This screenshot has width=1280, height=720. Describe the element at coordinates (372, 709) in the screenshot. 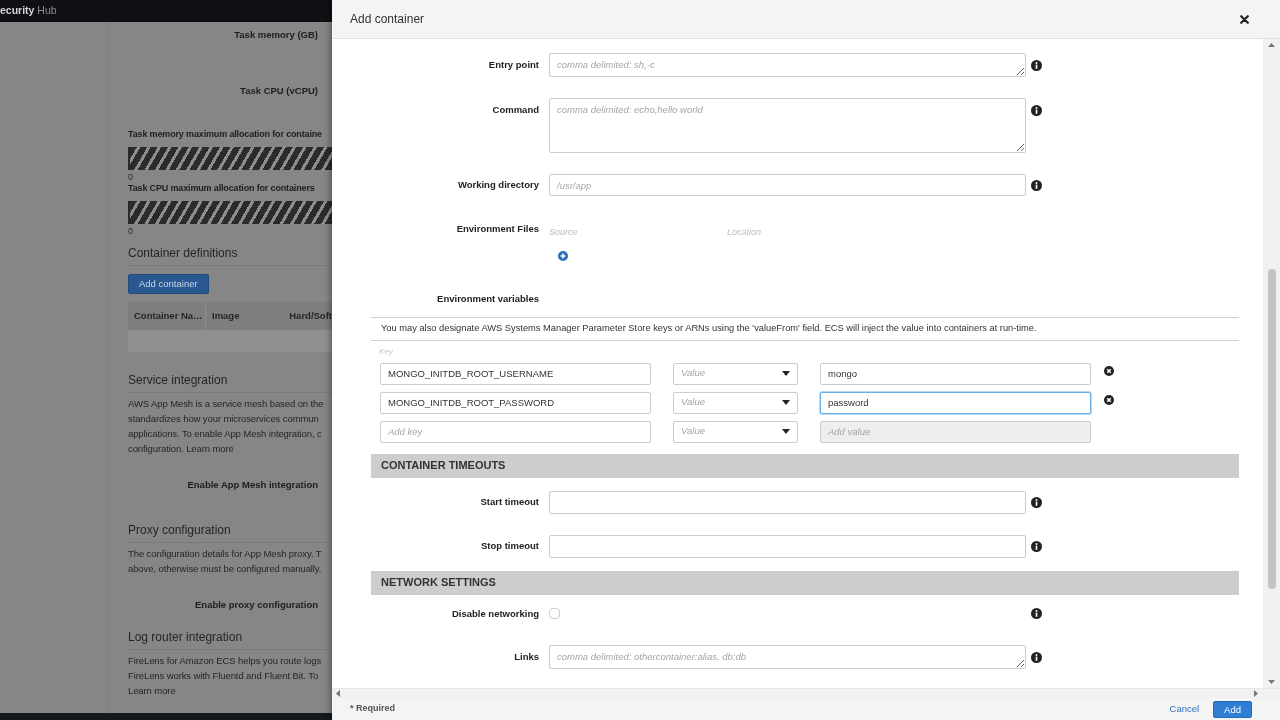

I see `required-note: * Required` at that location.